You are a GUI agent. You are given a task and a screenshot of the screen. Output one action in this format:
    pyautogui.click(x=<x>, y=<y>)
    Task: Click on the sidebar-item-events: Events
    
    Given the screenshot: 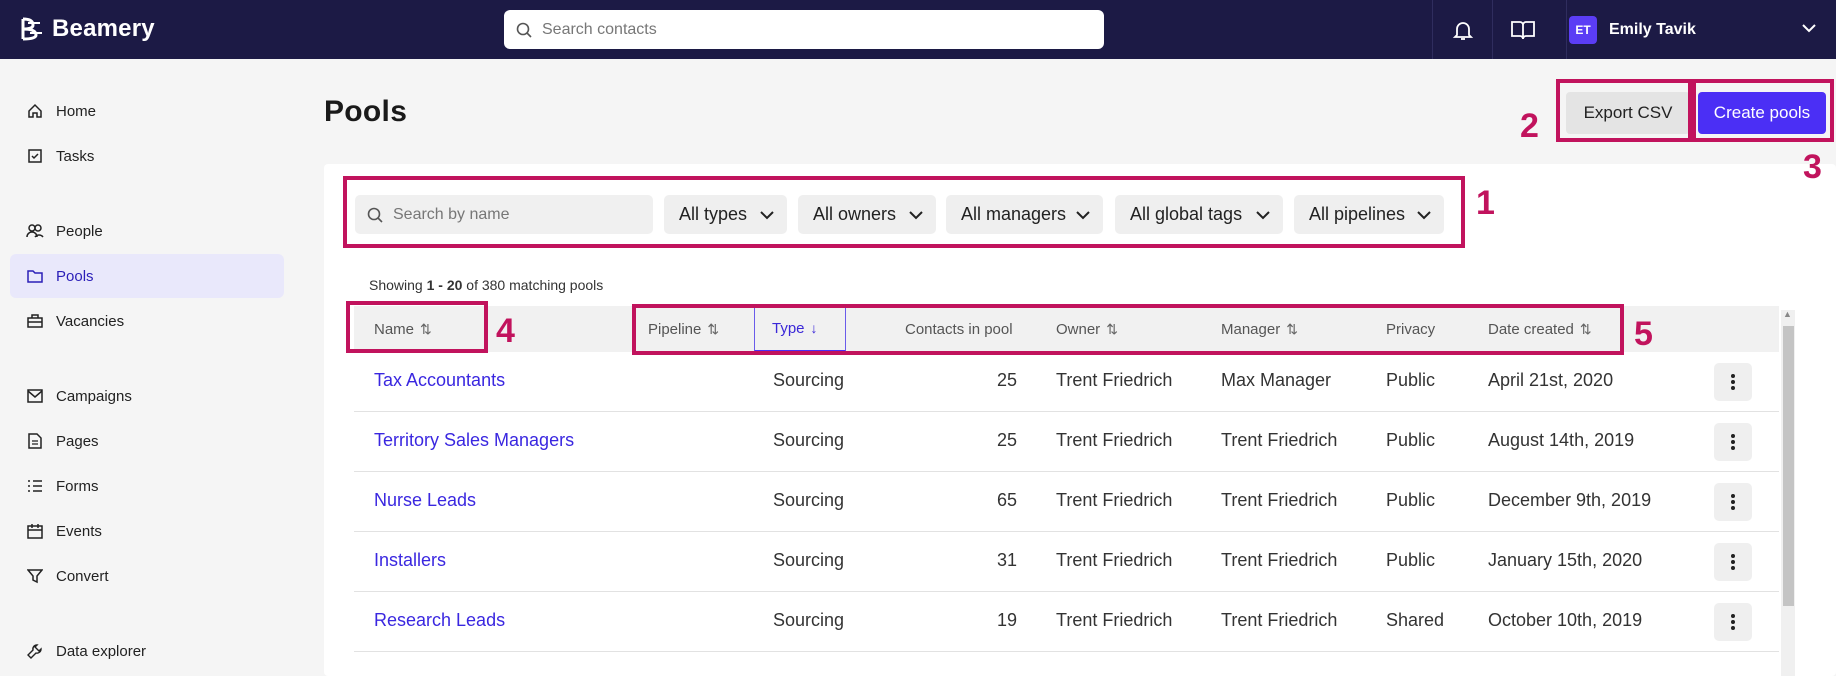 What is the action you would take?
    pyautogui.click(x=147, y=531)
    